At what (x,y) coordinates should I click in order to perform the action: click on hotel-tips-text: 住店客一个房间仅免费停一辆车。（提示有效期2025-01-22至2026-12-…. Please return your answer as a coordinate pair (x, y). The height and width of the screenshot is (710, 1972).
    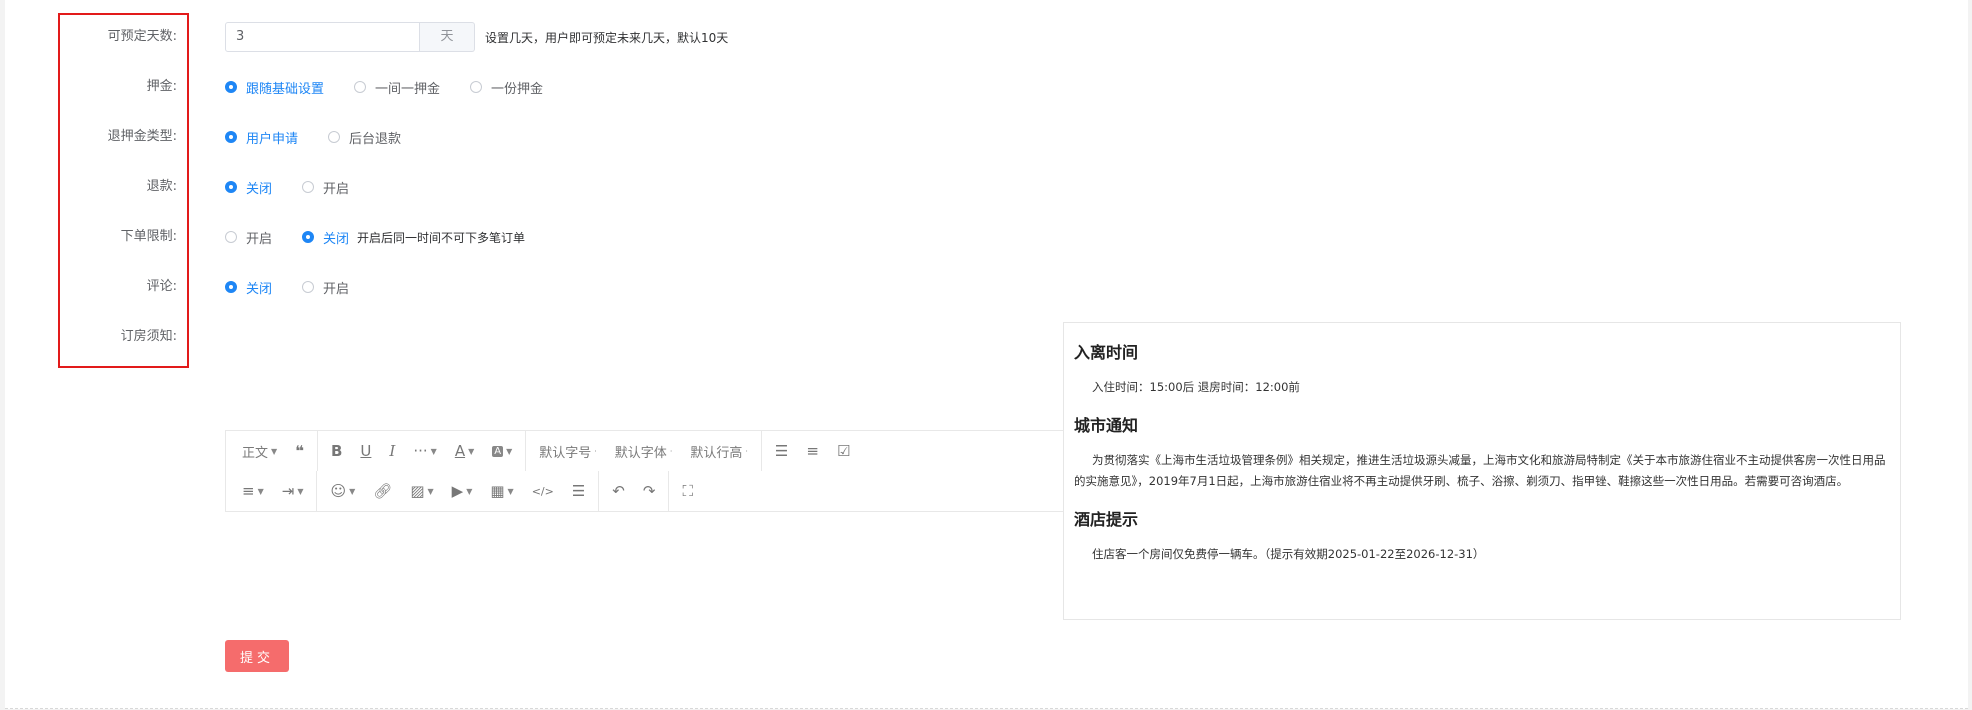
    Looking at the image, I should click on (1288, 554).